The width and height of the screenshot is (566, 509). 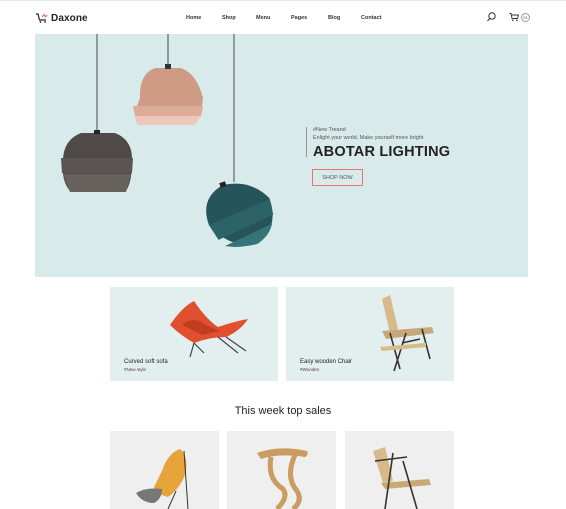 I want to click on top-sales-heading: This week top sales, so click(x=283, y=411).